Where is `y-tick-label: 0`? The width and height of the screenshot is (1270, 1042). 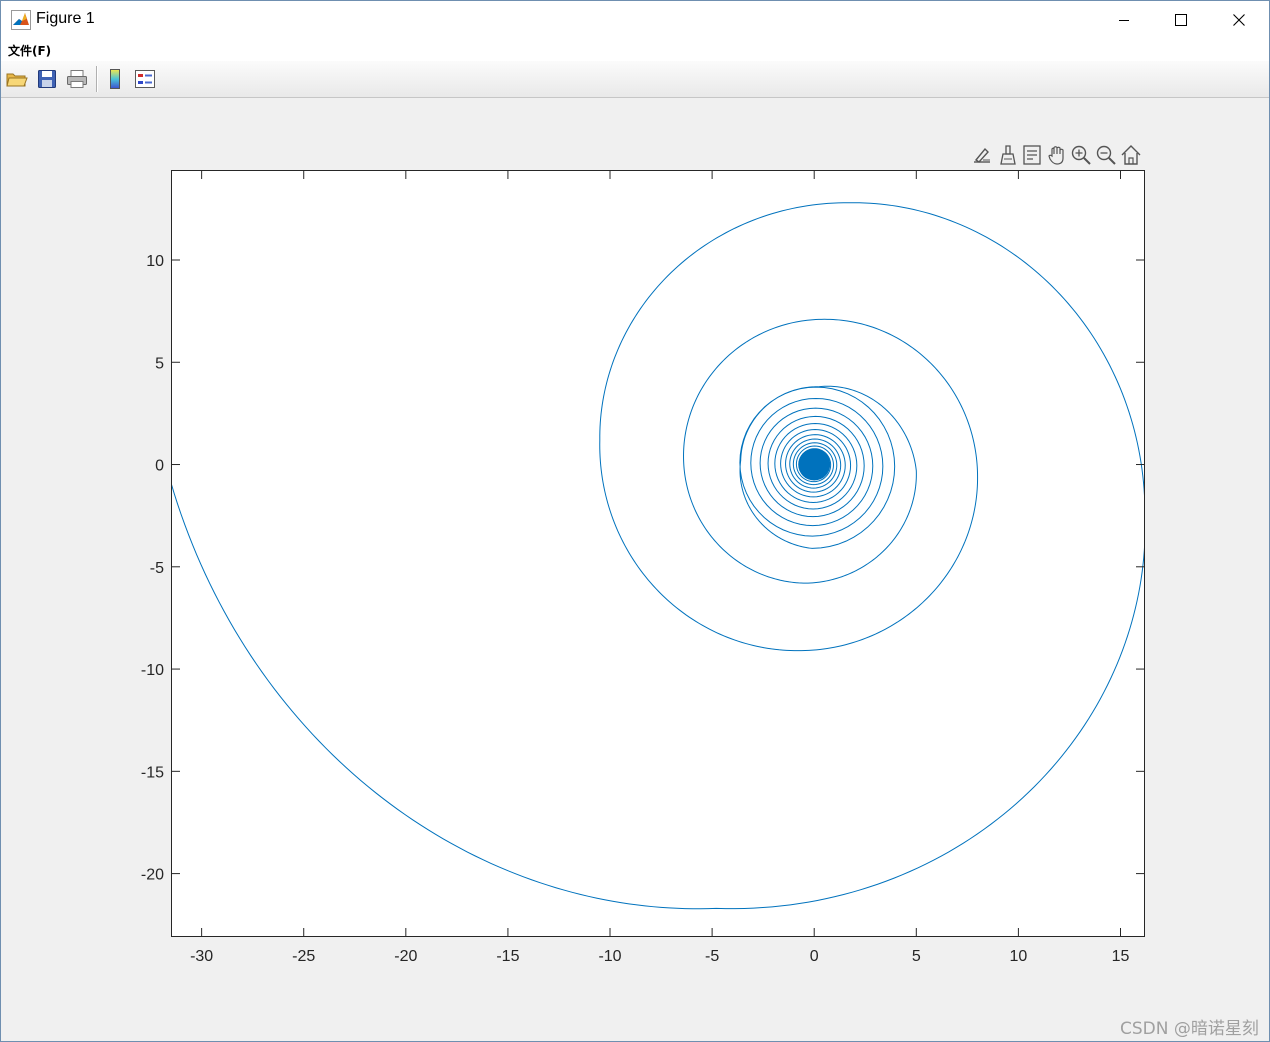
y-tick-label: 0 is located at coordinates (159, 466).